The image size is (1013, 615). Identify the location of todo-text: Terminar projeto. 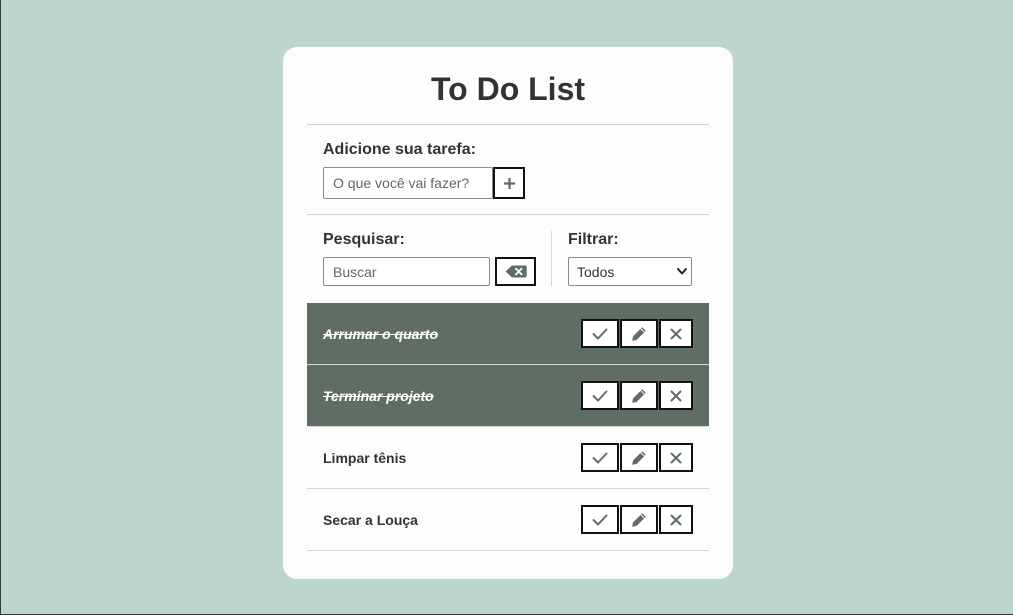
(378, 395).